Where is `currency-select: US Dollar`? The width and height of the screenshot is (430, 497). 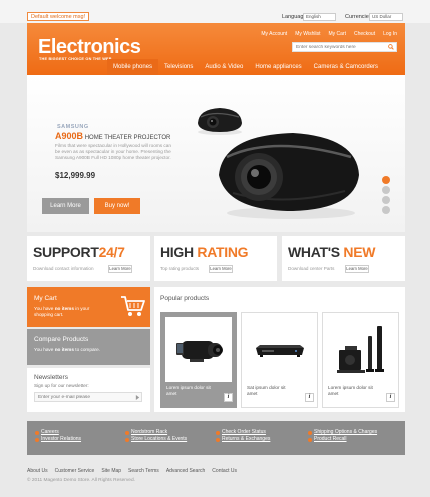
currency-select: US Dollar is located at coordinates (386, 17).